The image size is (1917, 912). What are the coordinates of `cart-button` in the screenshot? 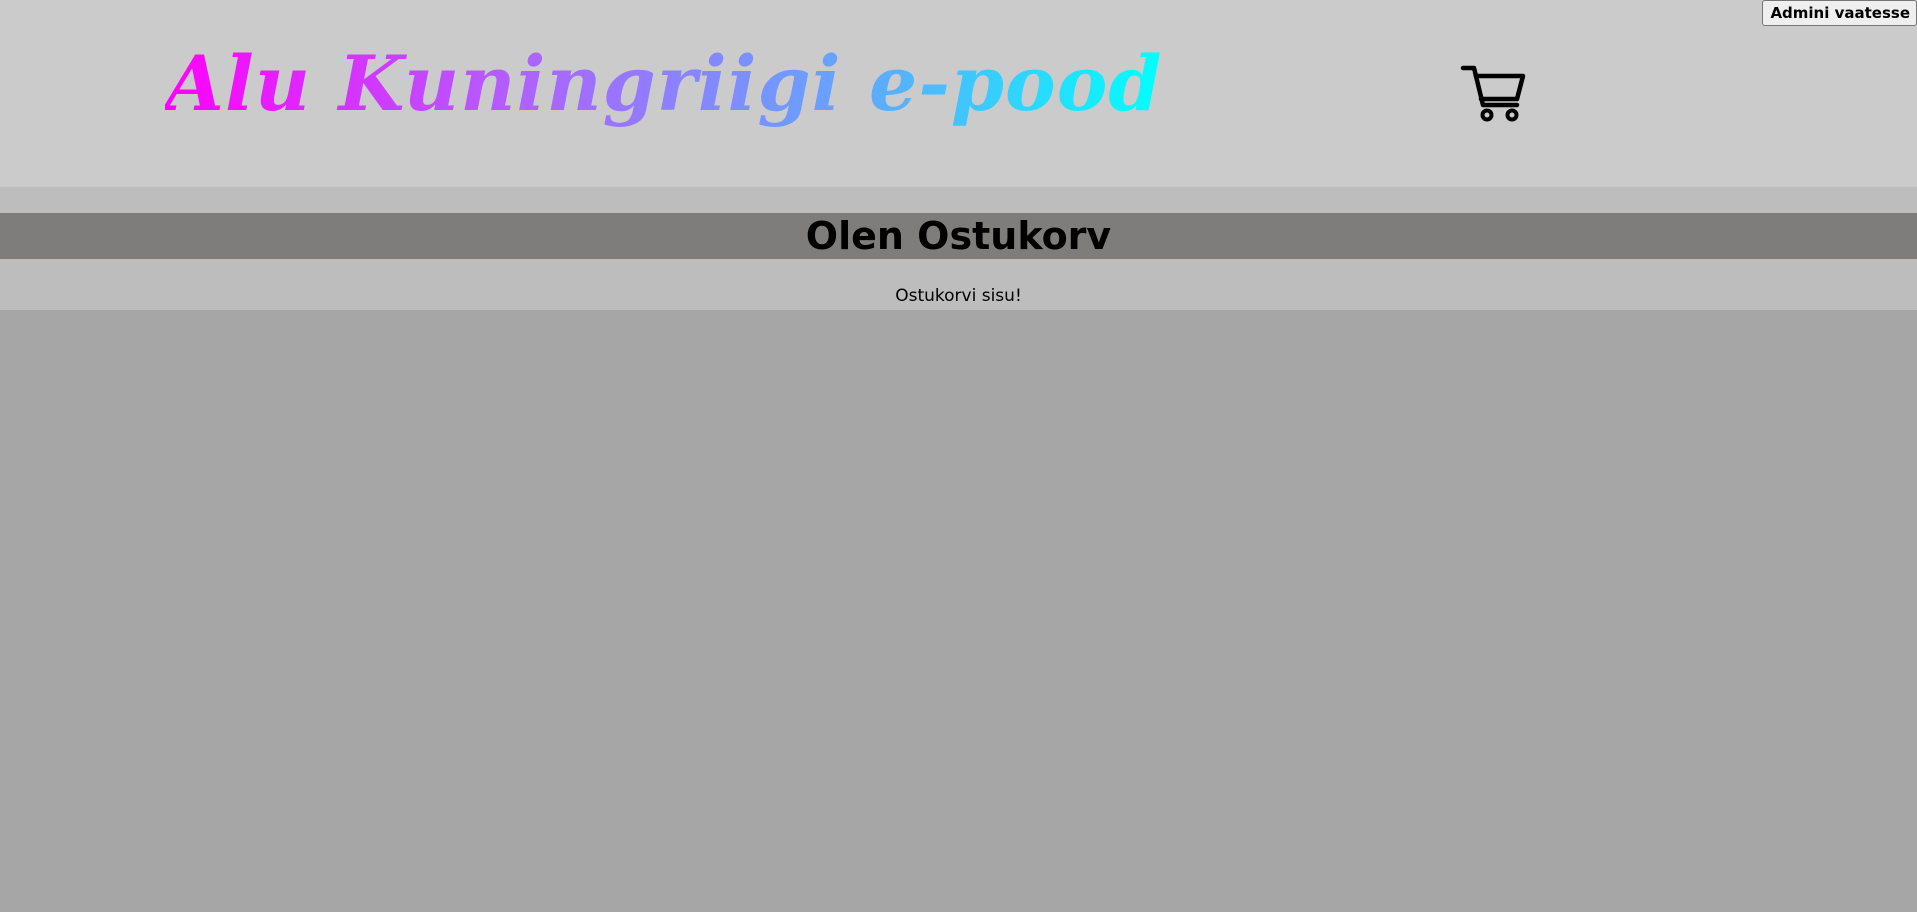 It's located at (1493, 92).